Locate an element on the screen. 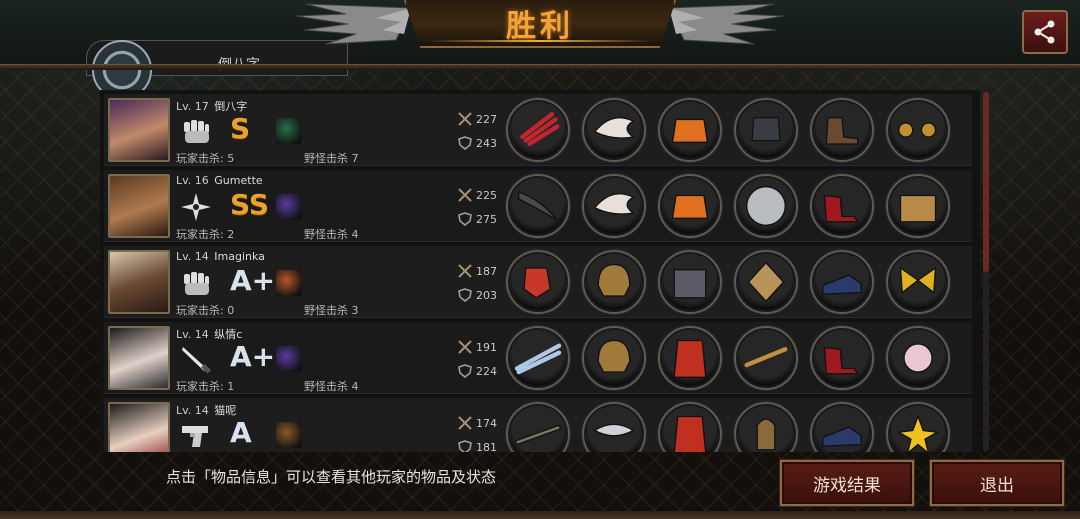  scrollbar is located at coordinates (986, 272).